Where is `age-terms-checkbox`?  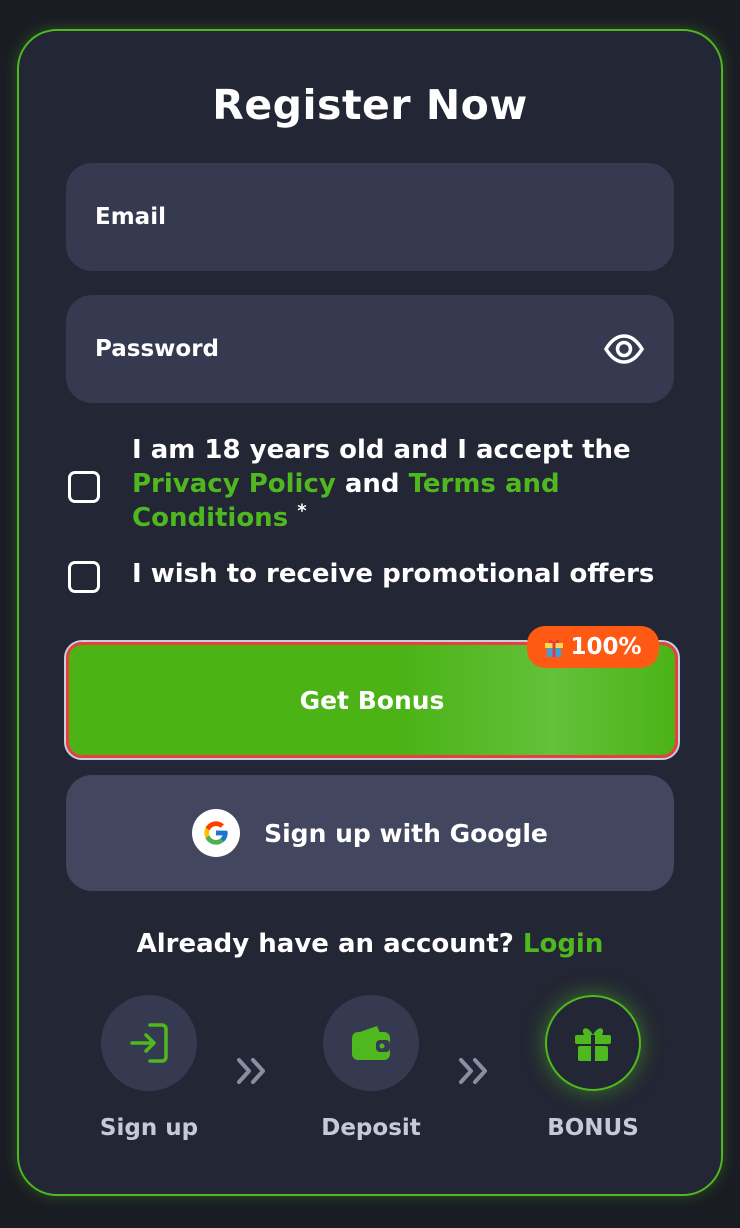
age-terms-checkbox is located at coordinates (84, 487).